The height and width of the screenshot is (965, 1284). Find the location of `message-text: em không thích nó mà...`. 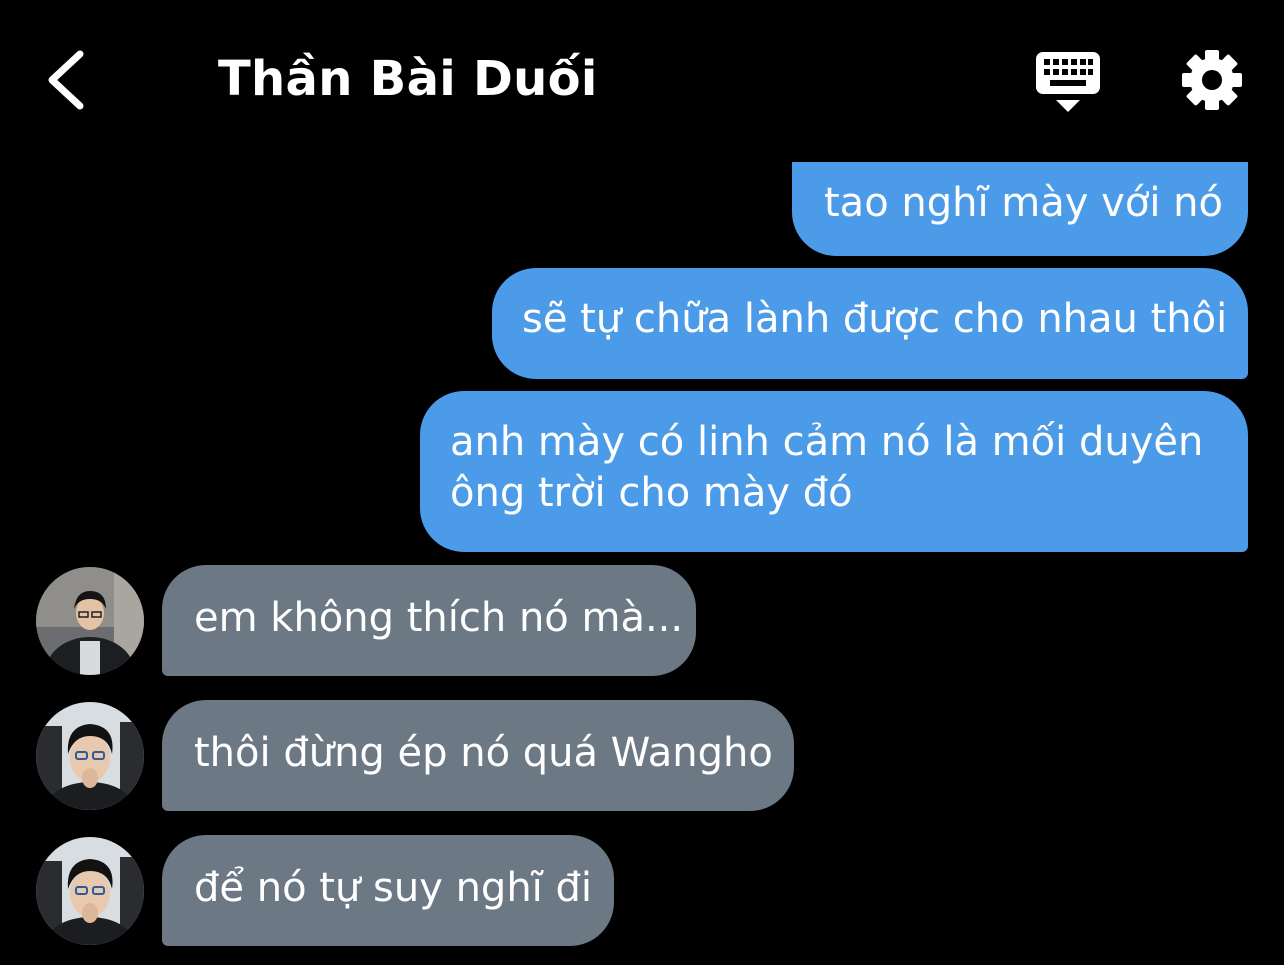

message-text: em không thích nó mà... is located at coordinates (439, 618).